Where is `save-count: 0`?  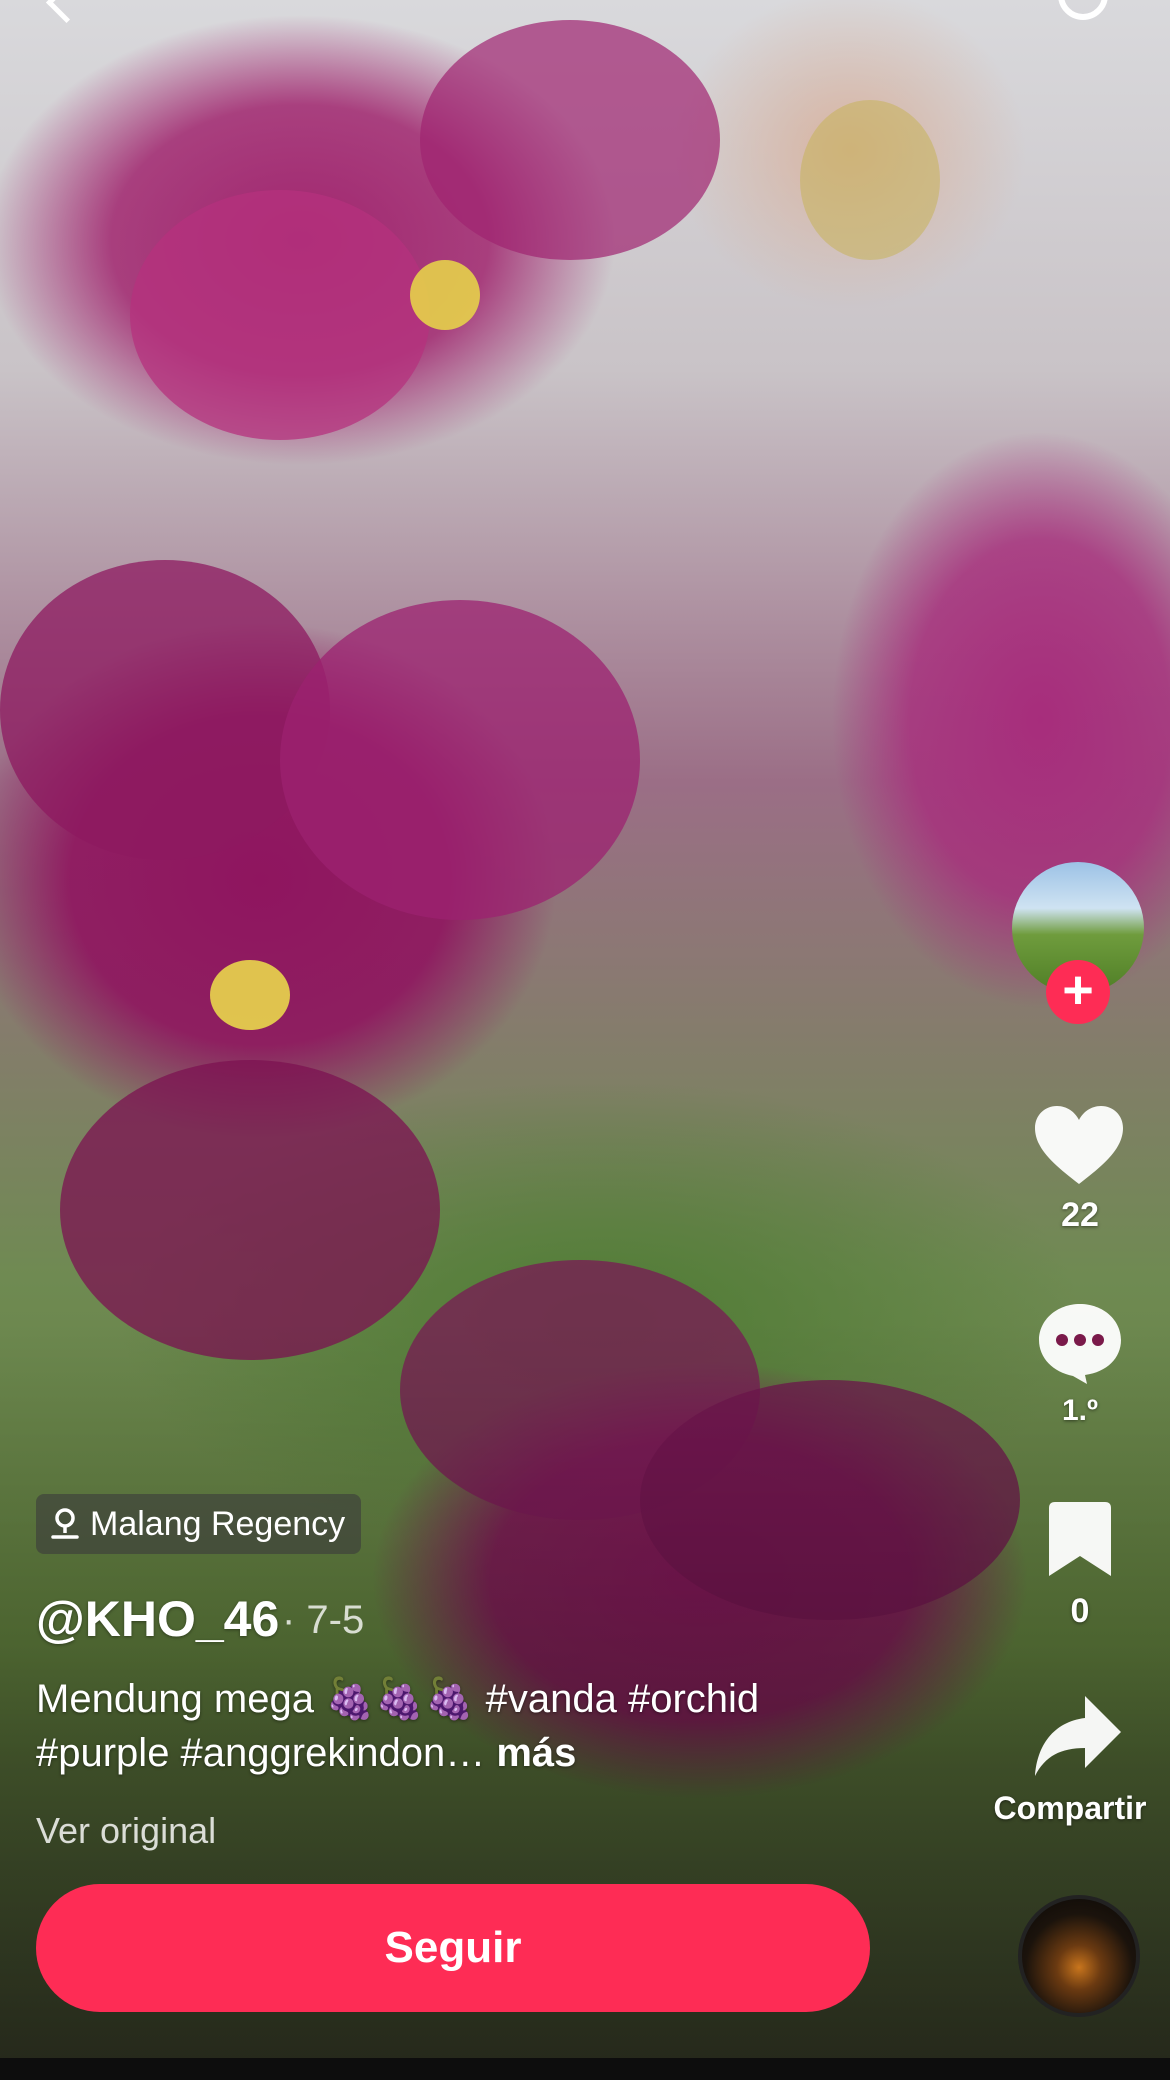
save-count: 0 is located at coordinates (1080, 1611).